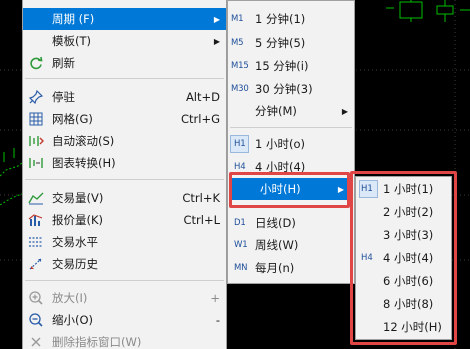 The width and height of the screenshot is (470, 349). What do you see at coordinates (78, 198) in the screenshot?
I see `menu-item-label: 交易量(V)` at bounding box center [78, 198].